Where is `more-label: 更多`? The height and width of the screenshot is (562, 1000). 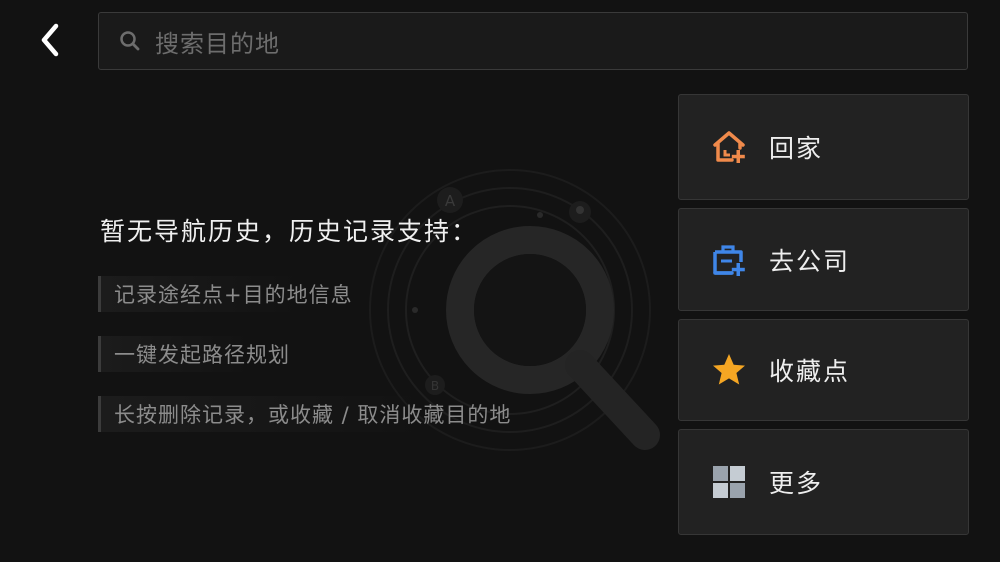 more-label: 更多 is located at coordinates (796, 483).